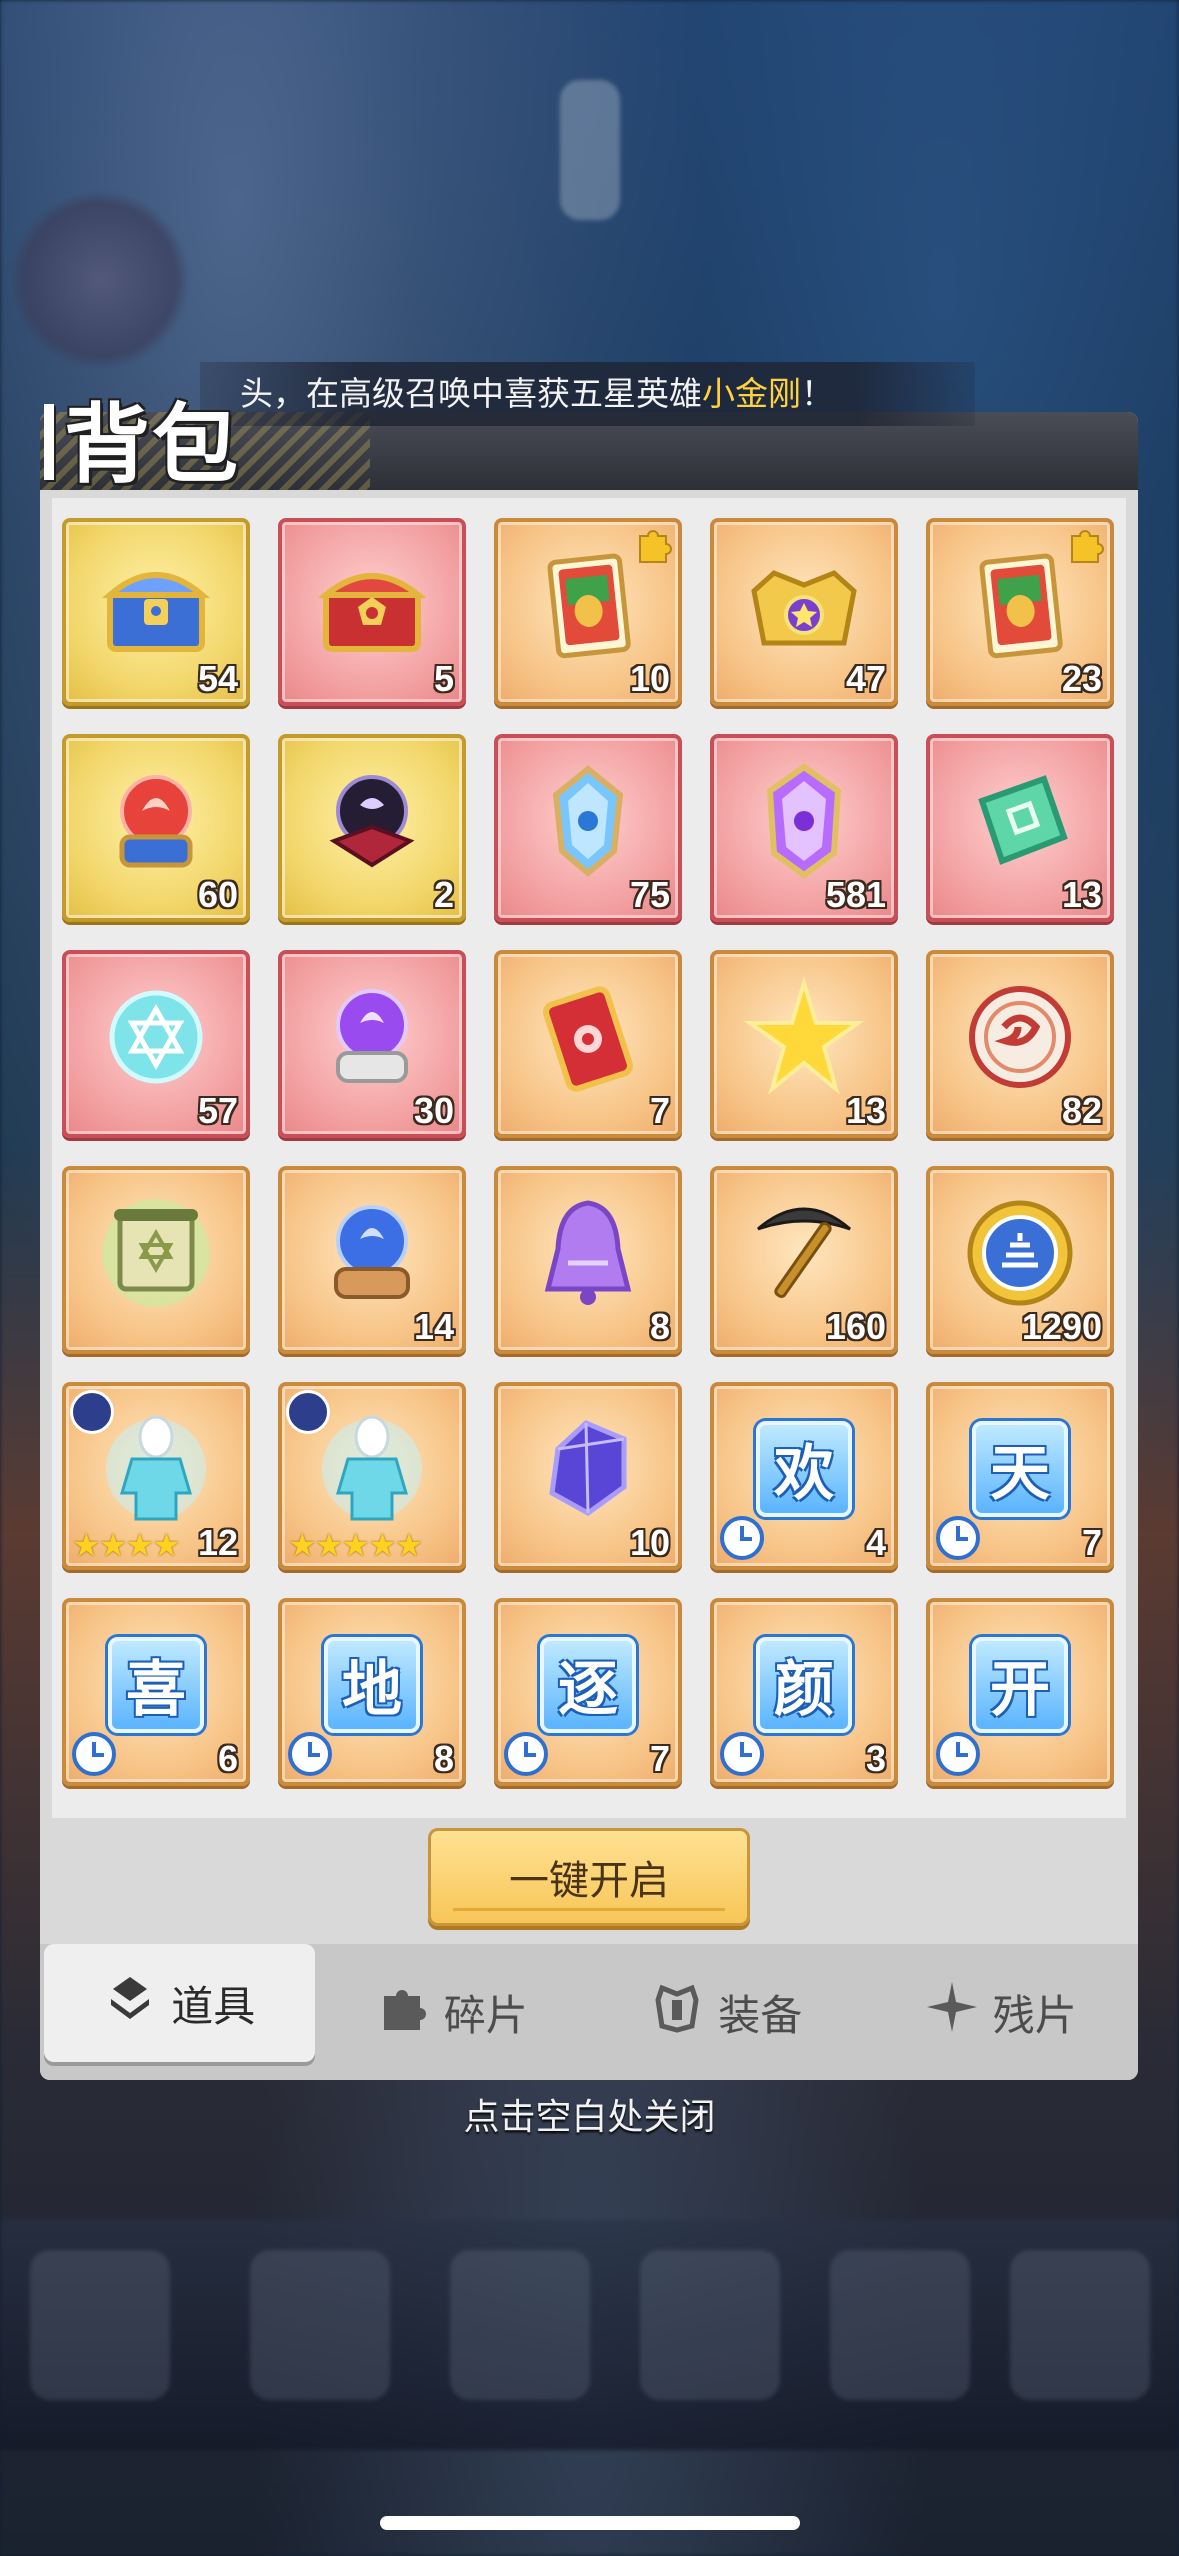 The image size is (1179, 2556). I want to click on gold-coin-icon, so click(1020, 1253).